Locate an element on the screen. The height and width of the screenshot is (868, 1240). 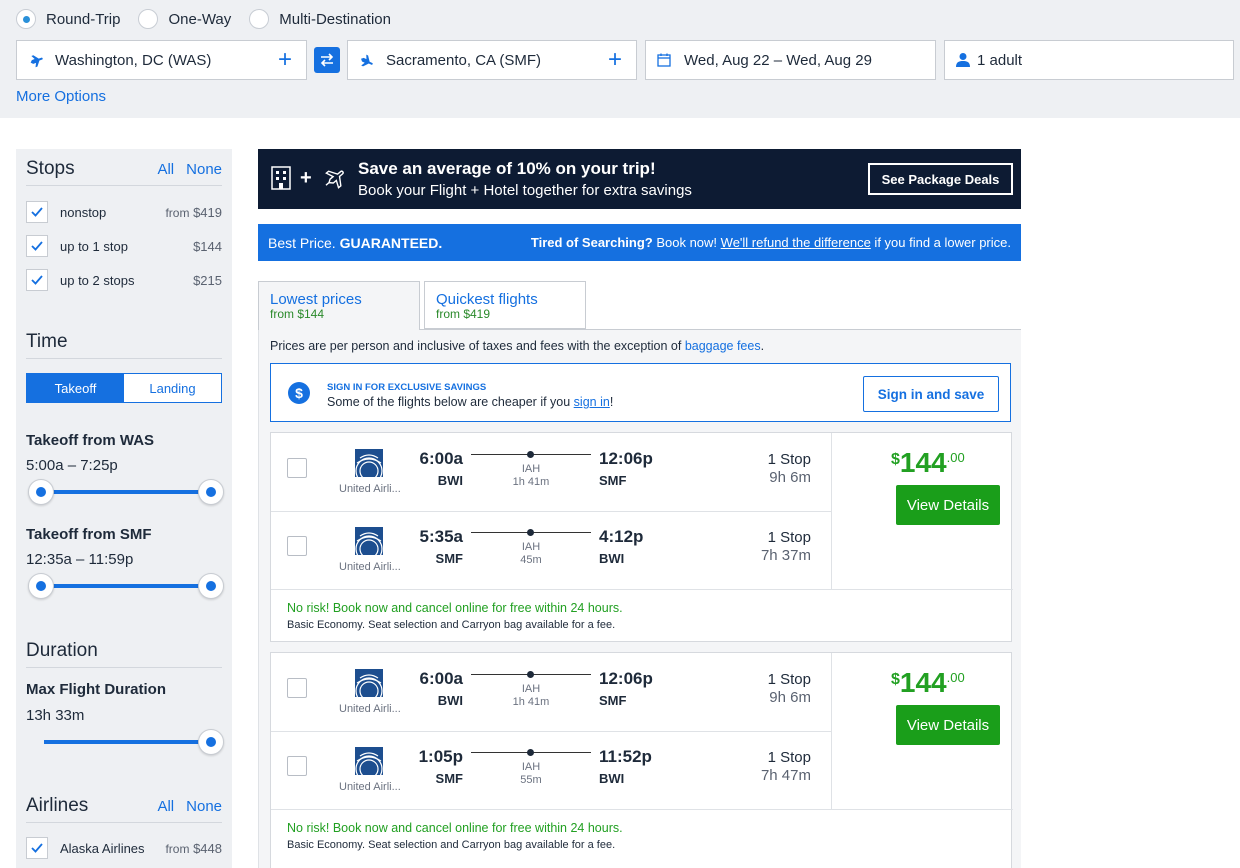
tab-lowest-prices: Lowest prices from $144 is located at coordinates (339, 305).